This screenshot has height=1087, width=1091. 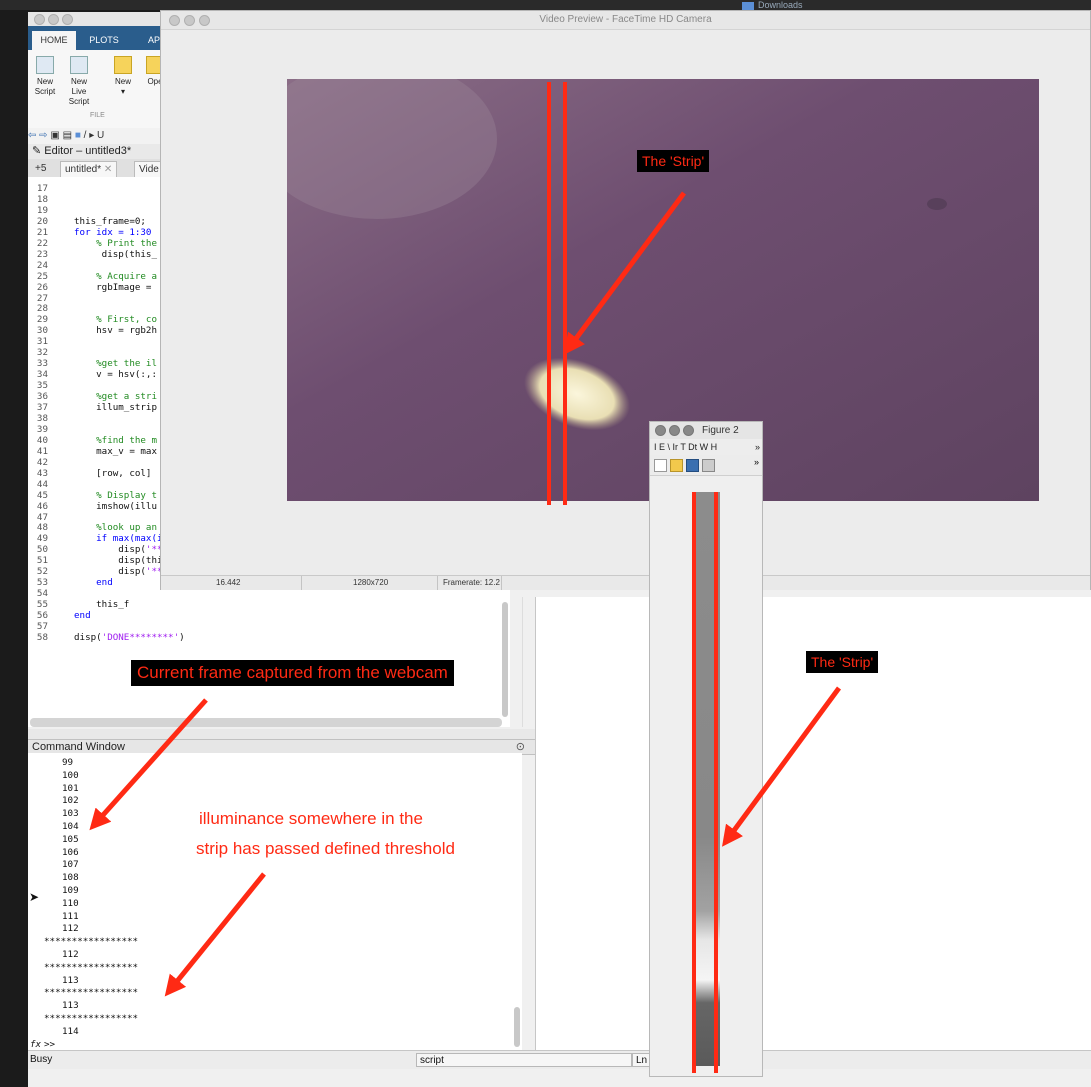 What do you see at coordinates (34, 897) in the screenshot?
I see `mouse-cursor-icon: ➤` at bounding box center [34, 897].